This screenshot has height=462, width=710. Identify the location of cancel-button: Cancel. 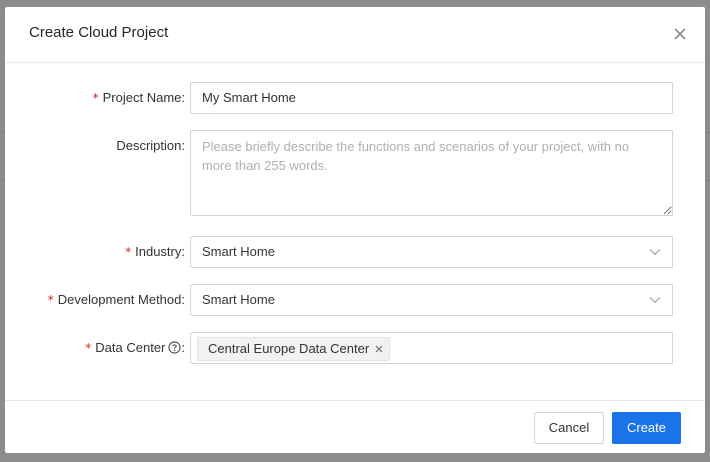
(569, 428).